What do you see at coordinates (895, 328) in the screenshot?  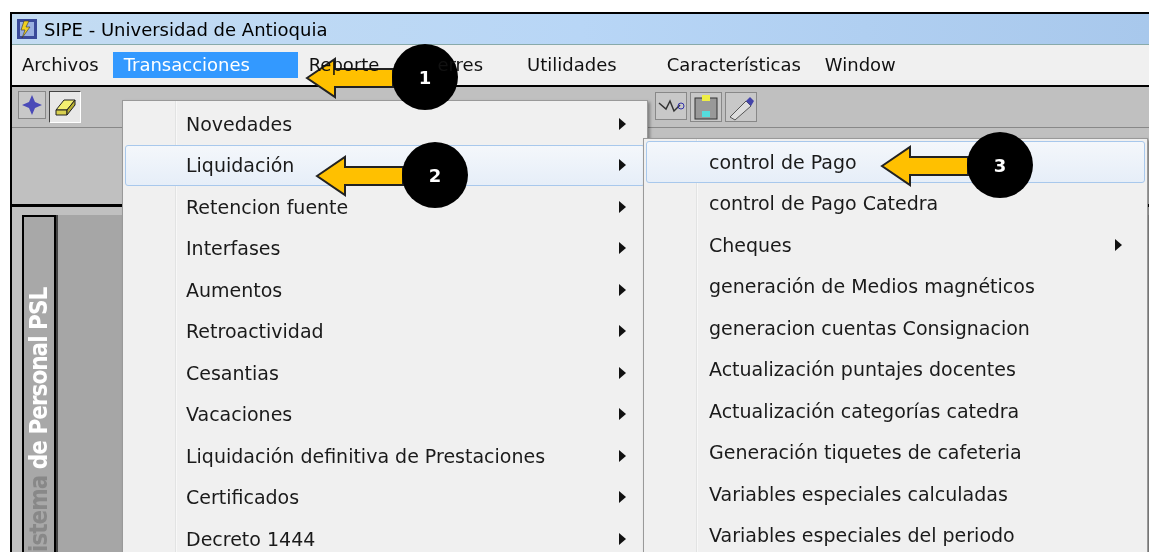 I see `menu-item: generacion cuentas Consignacion` at bounding box center [895, 328].